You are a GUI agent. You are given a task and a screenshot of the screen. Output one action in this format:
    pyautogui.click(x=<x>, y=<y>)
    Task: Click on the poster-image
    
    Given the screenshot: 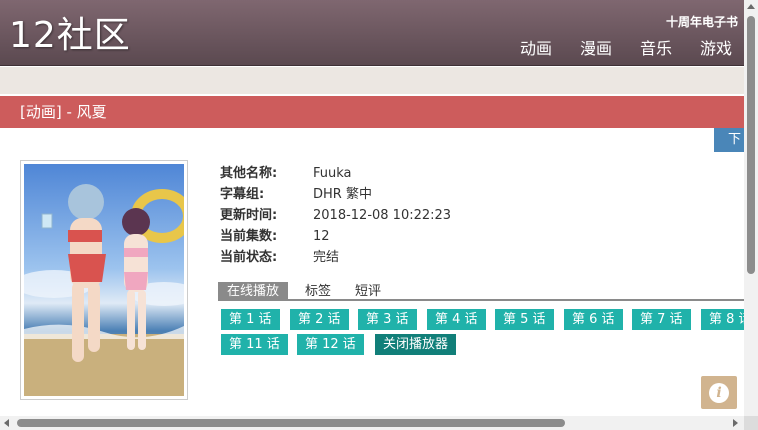 What is the action you would take?
    pyautogui.click(x=104, y=280)
    